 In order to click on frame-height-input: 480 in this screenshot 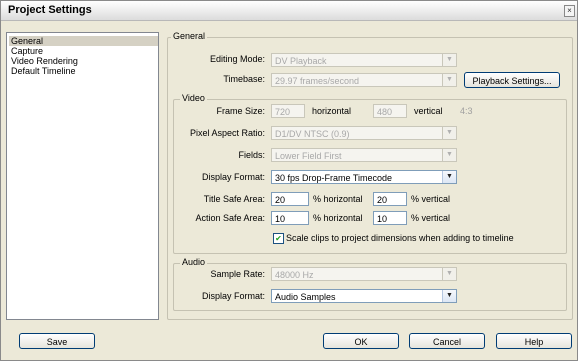, I will do `click(390, 111)`.